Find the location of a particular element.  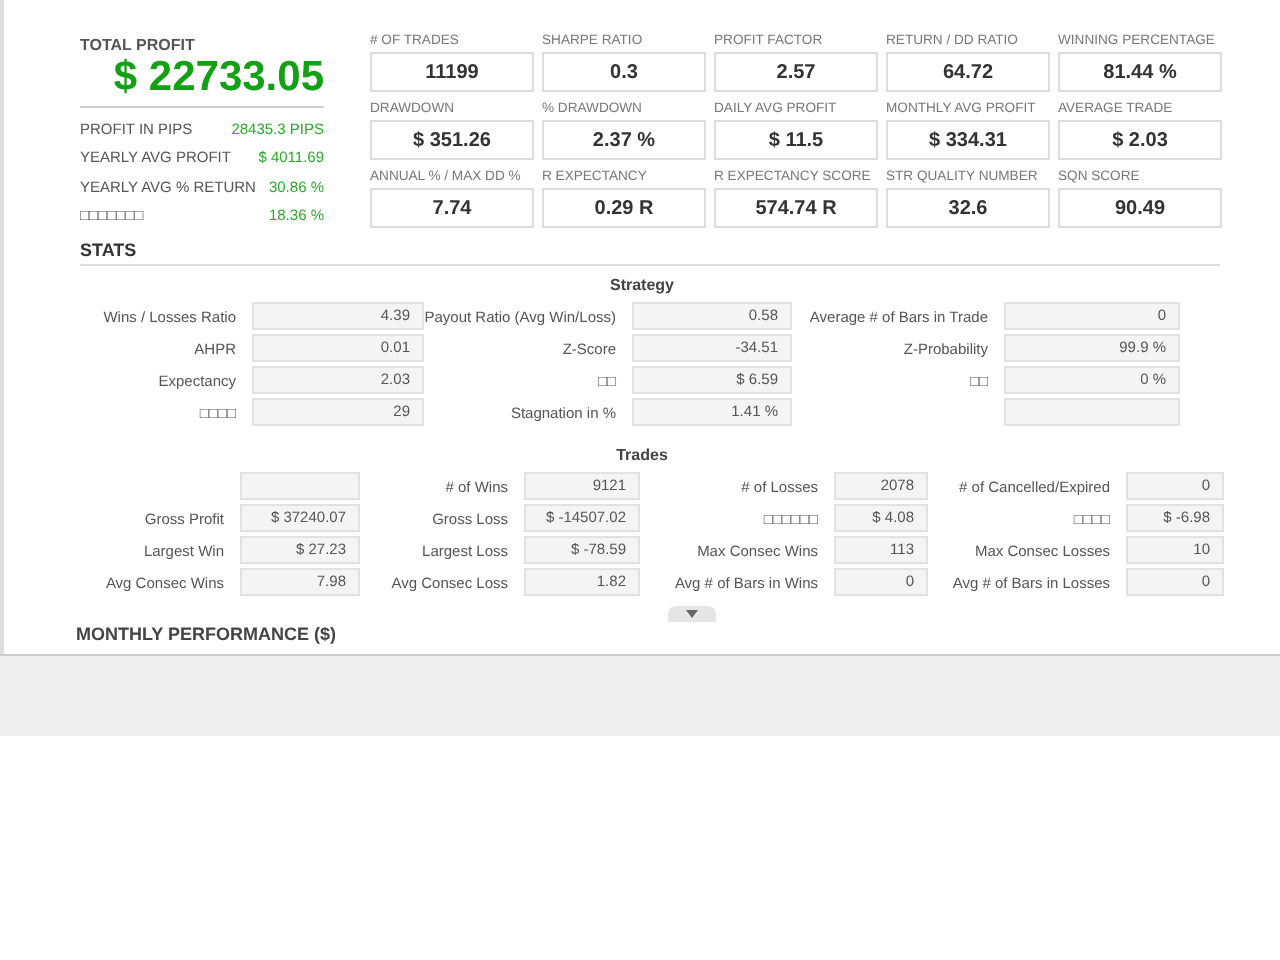

expand-tab is located at coordinates (692, 614).